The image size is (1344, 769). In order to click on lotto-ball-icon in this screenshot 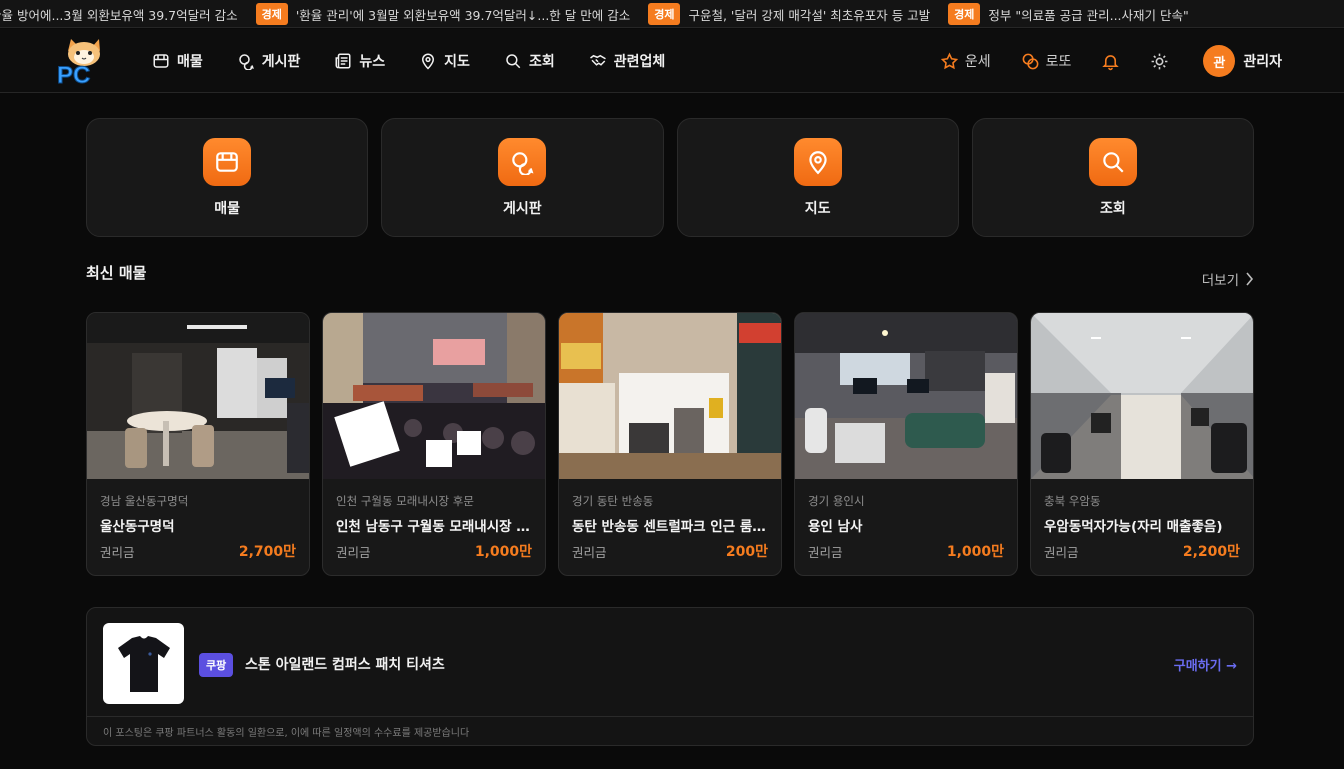, I will do `click(1030, 61)`.